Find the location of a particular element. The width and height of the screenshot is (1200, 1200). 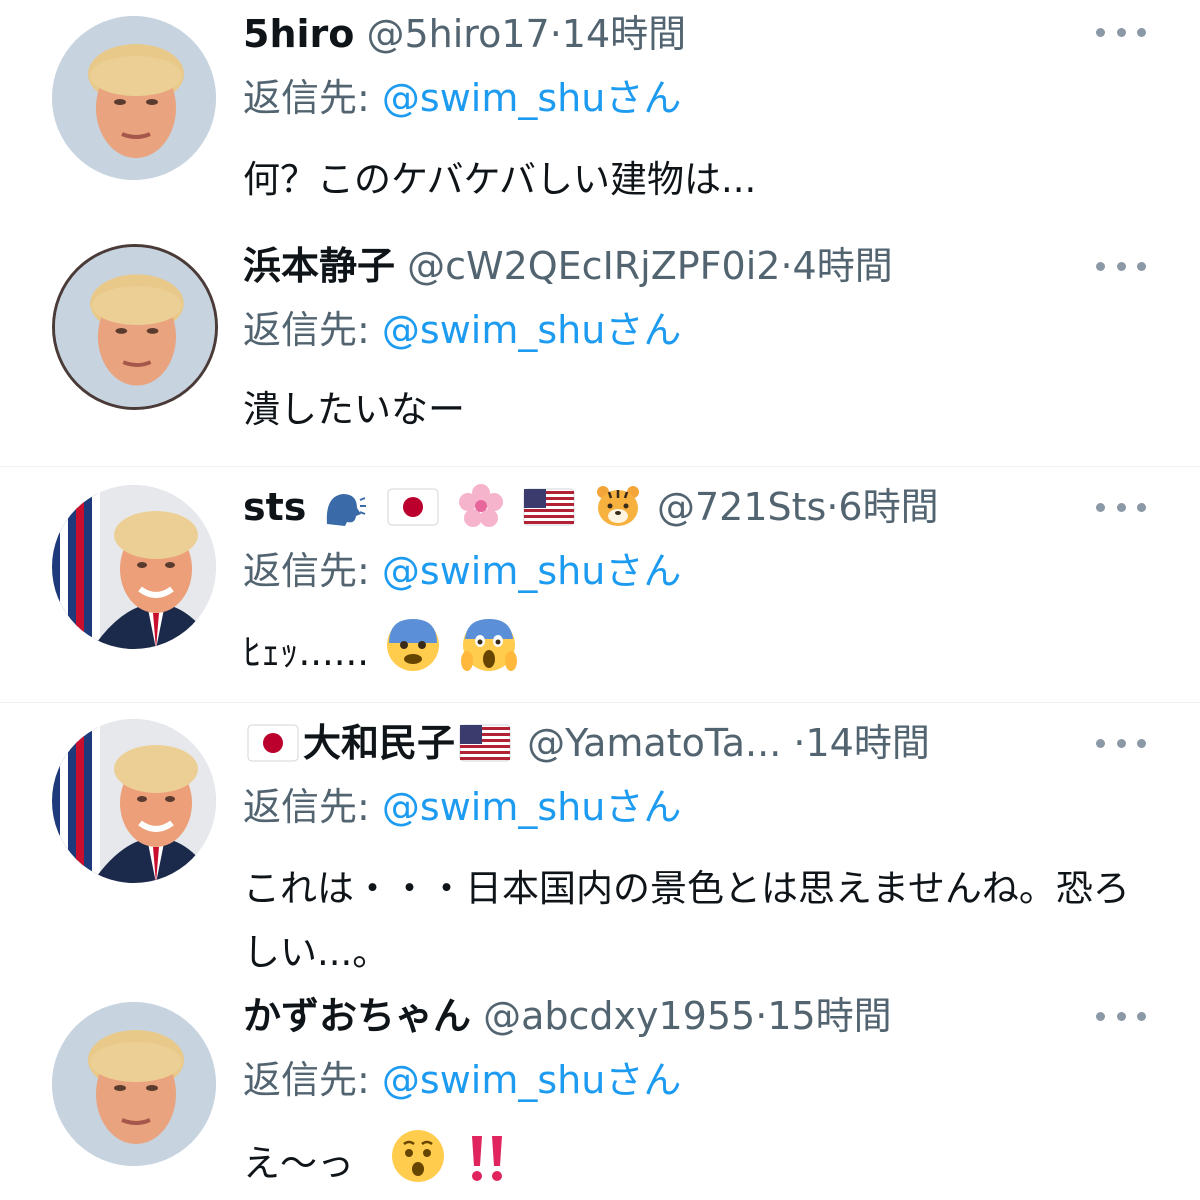

tiger-face-emoji is located at coordinates (617, 506).